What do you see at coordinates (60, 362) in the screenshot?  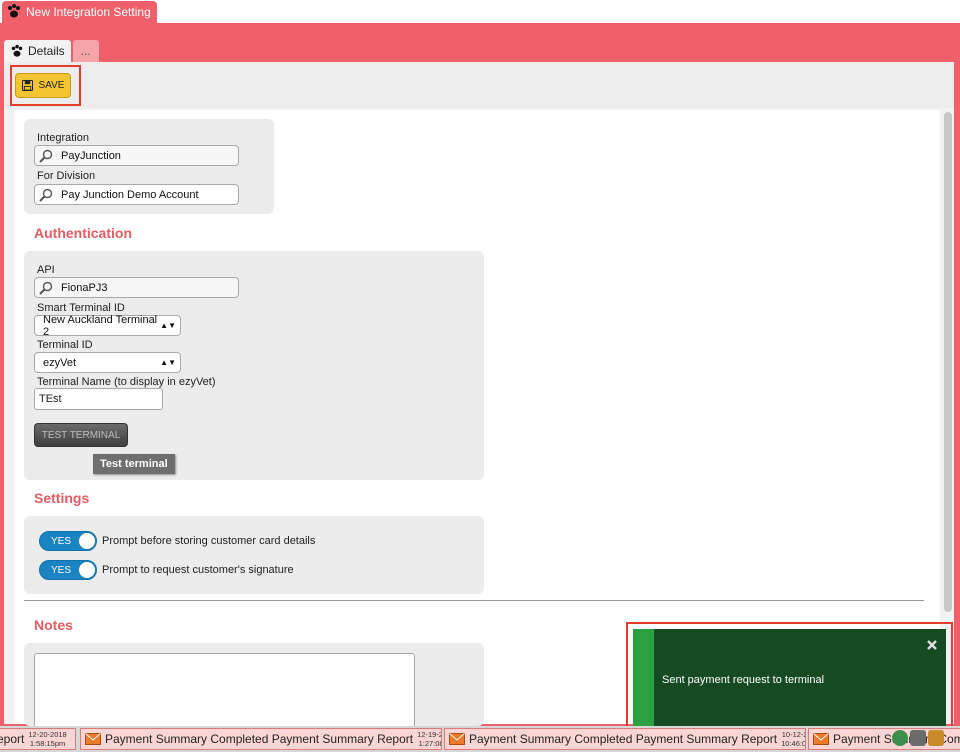 I see `terminal-value: ezyVet` at bounding box center [60, 362].